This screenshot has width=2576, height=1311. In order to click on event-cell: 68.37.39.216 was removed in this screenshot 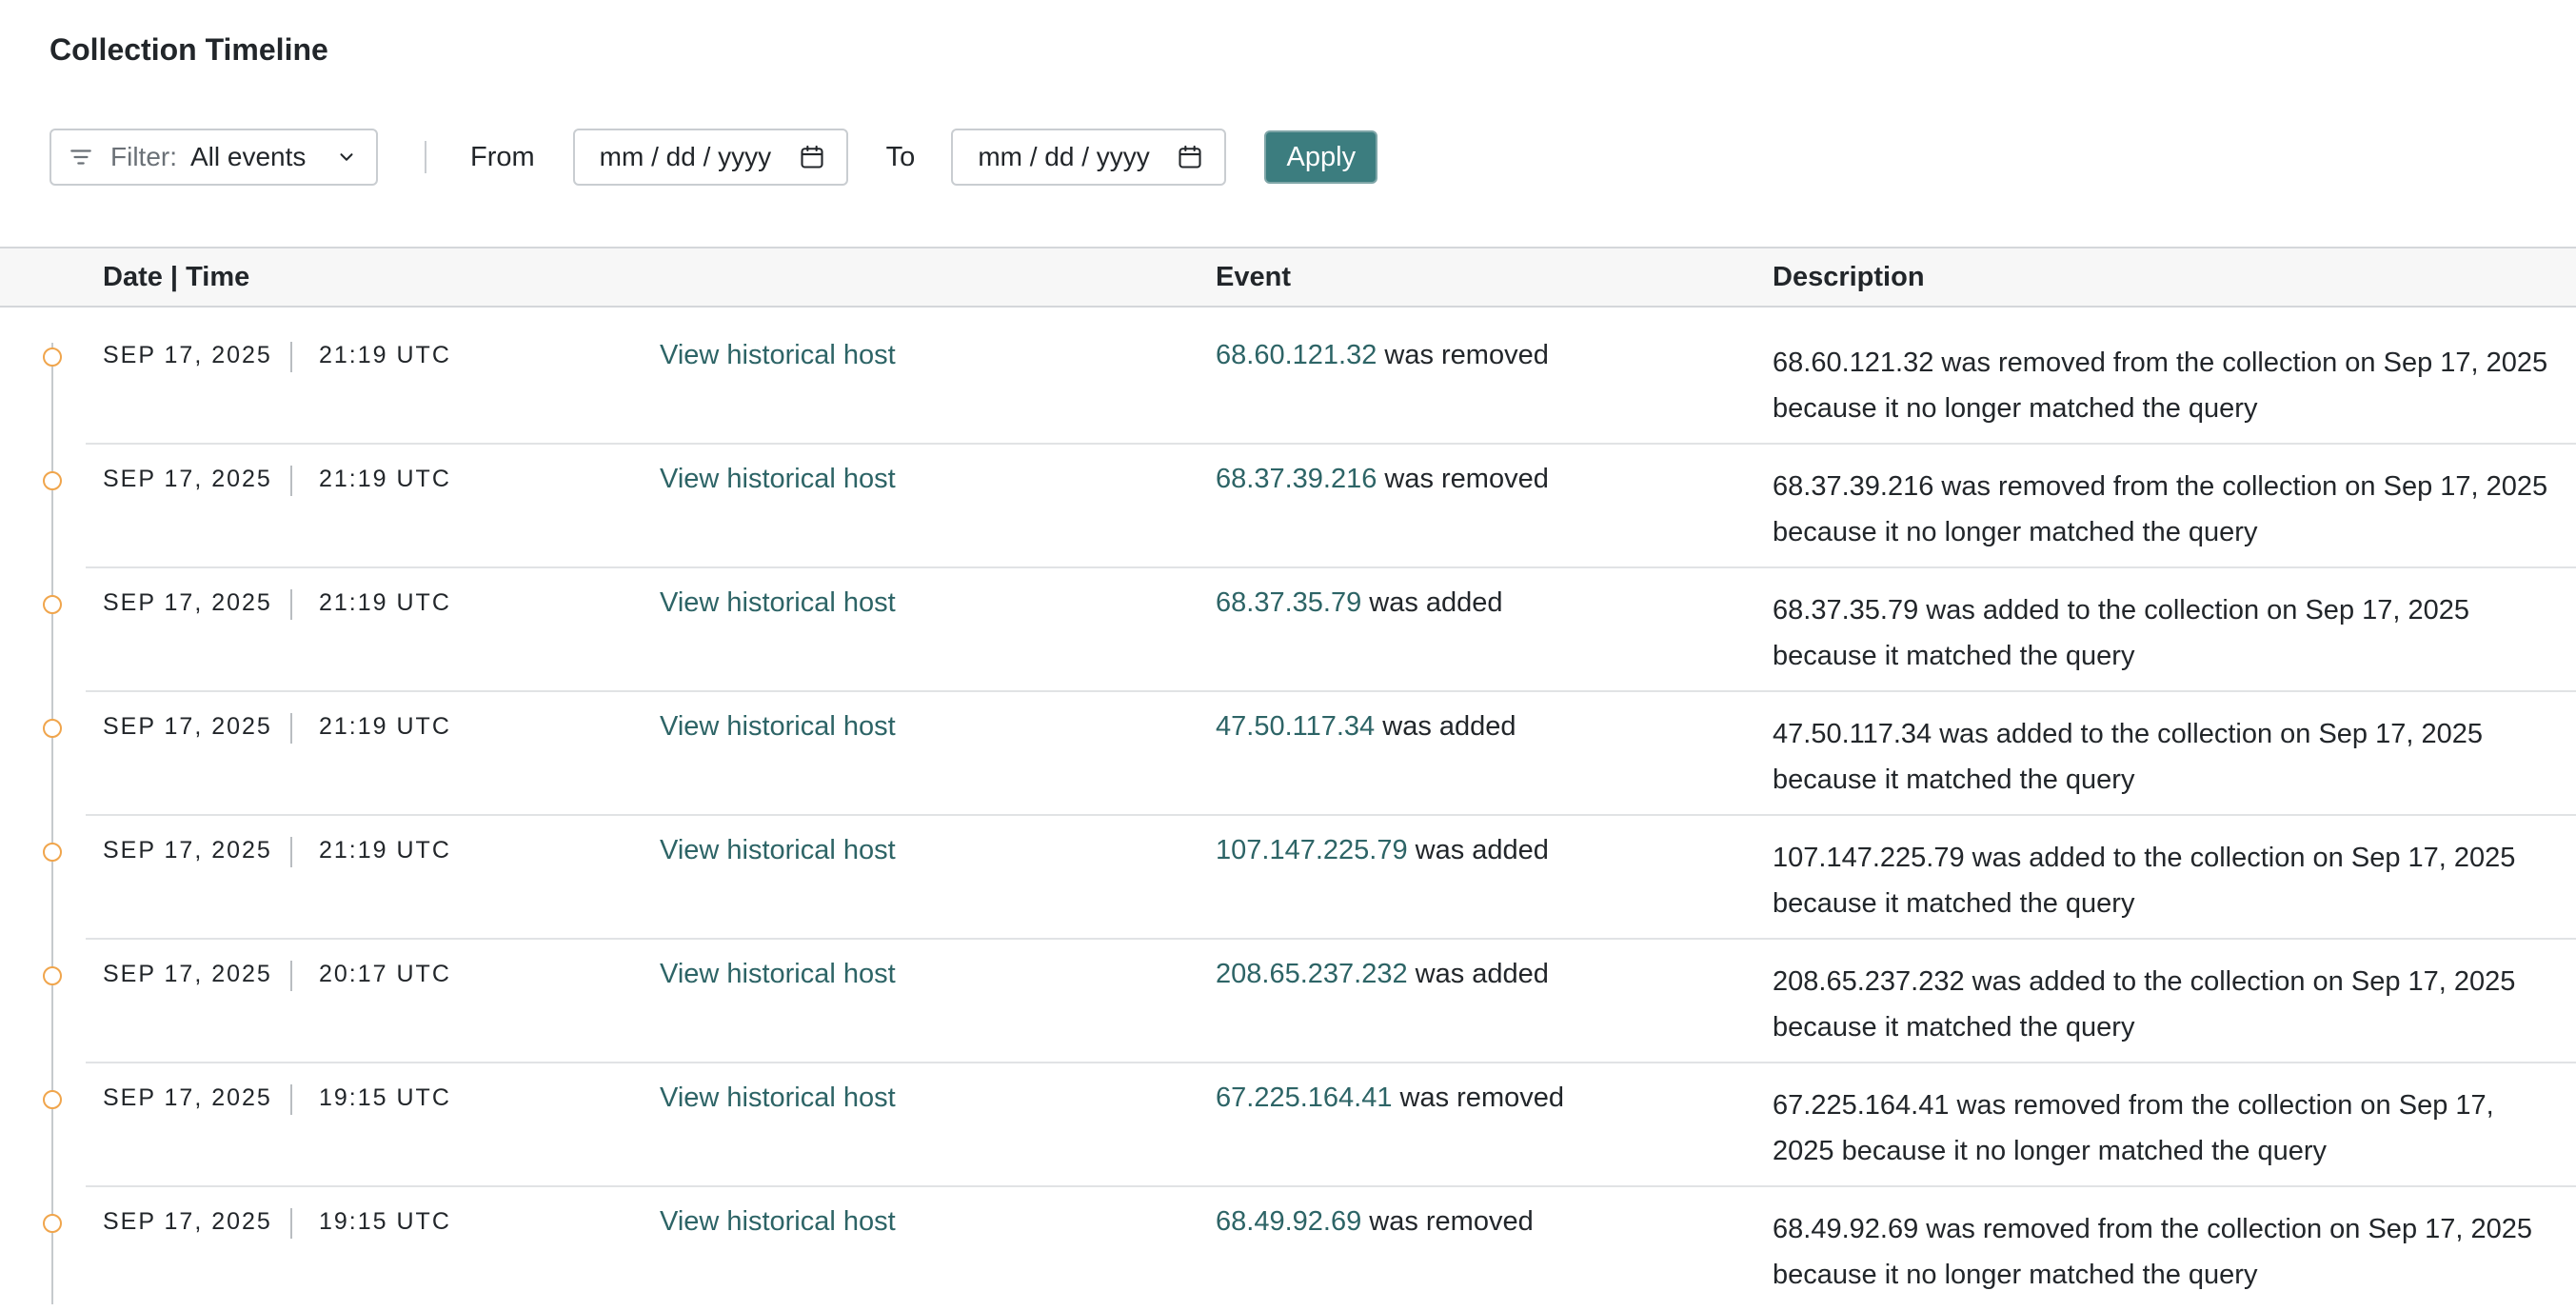, I will do `click(1382, 480)`.